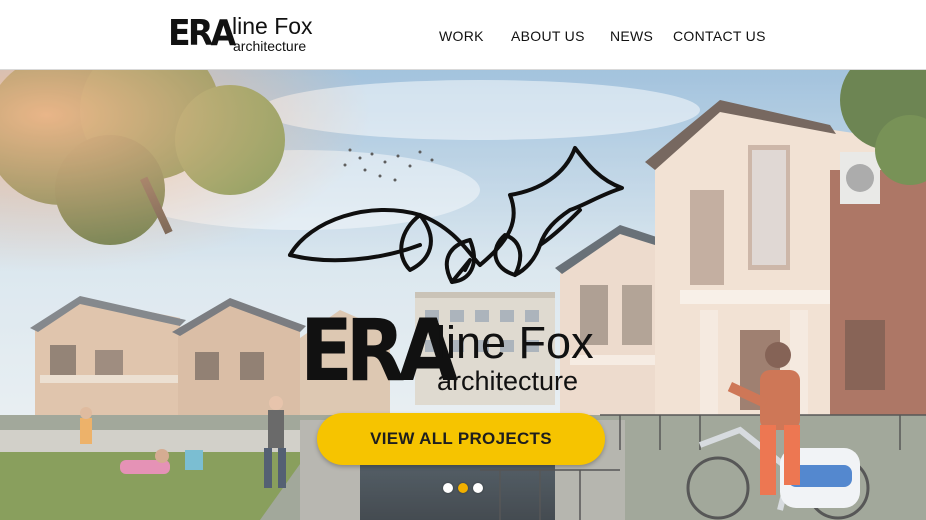 The width and height of the screenshot is (926, 520). Describe the element at coordinates (461, 439) in the screenshot. I see `view-all-projects-button: VIEW ALL PROJECTS` at that location.